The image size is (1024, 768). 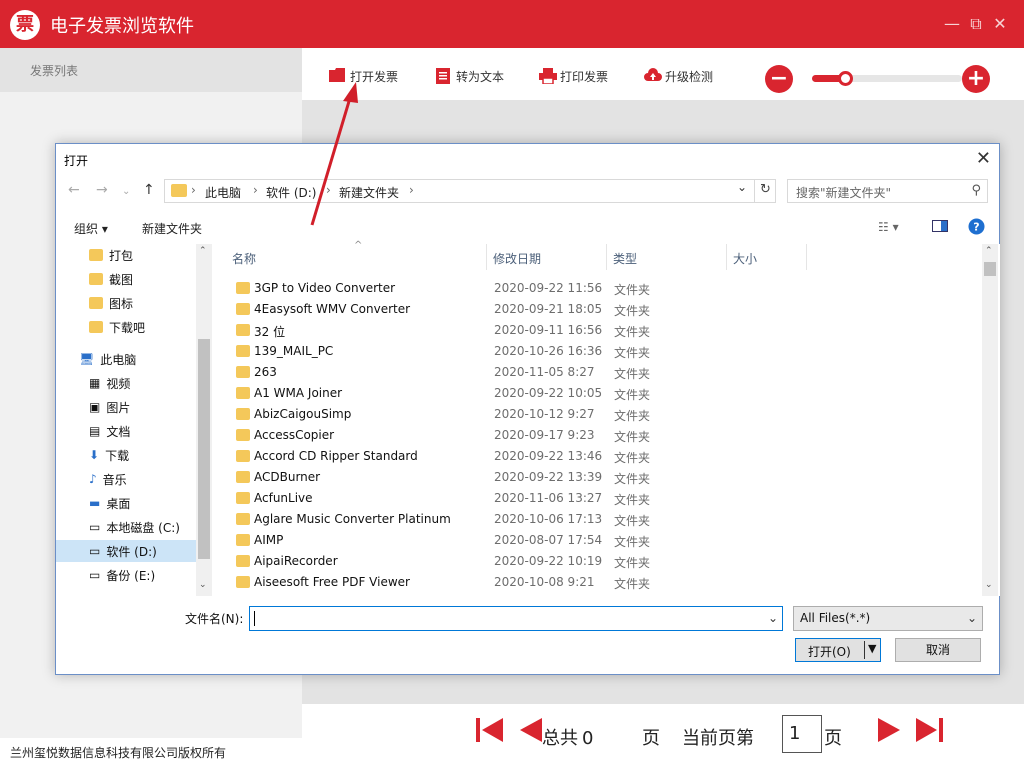 What do you see at coordinates (118, 753) in the screenshot?
I see `copyright-text: 兰州玺悦数据信息科技有限公司版权所有` at bounding box center [118, 753].